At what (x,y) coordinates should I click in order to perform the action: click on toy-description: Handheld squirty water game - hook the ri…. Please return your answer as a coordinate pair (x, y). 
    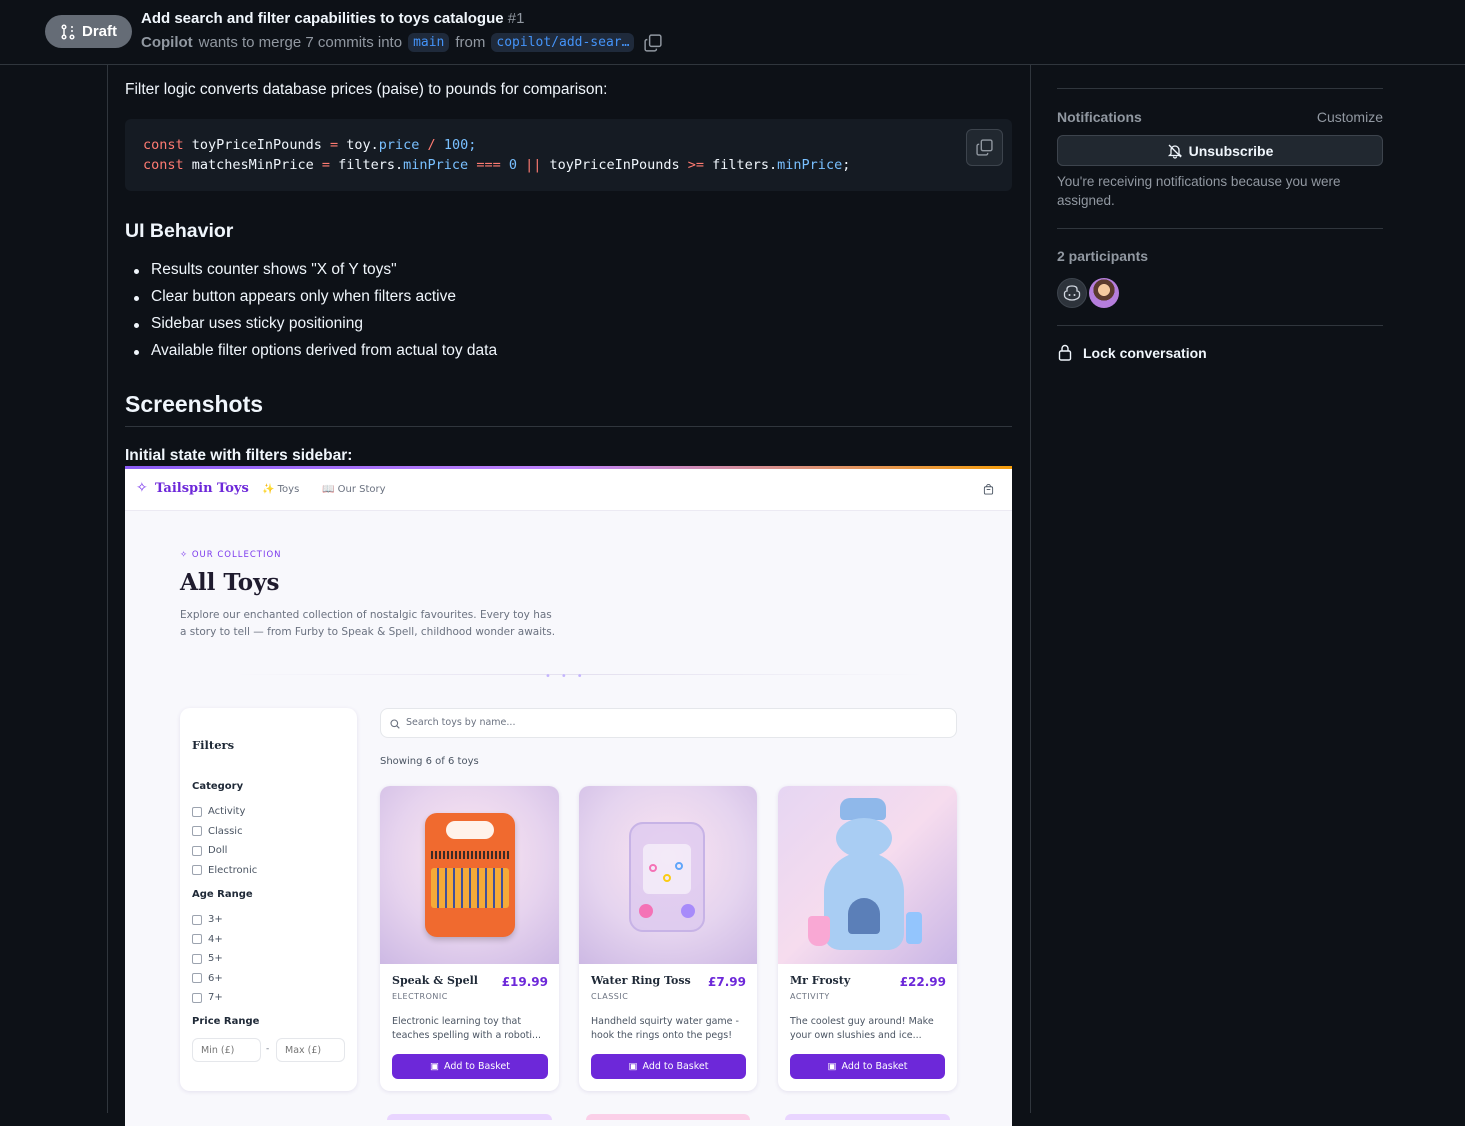
    Looking at the image, I should click on (665, 1028).